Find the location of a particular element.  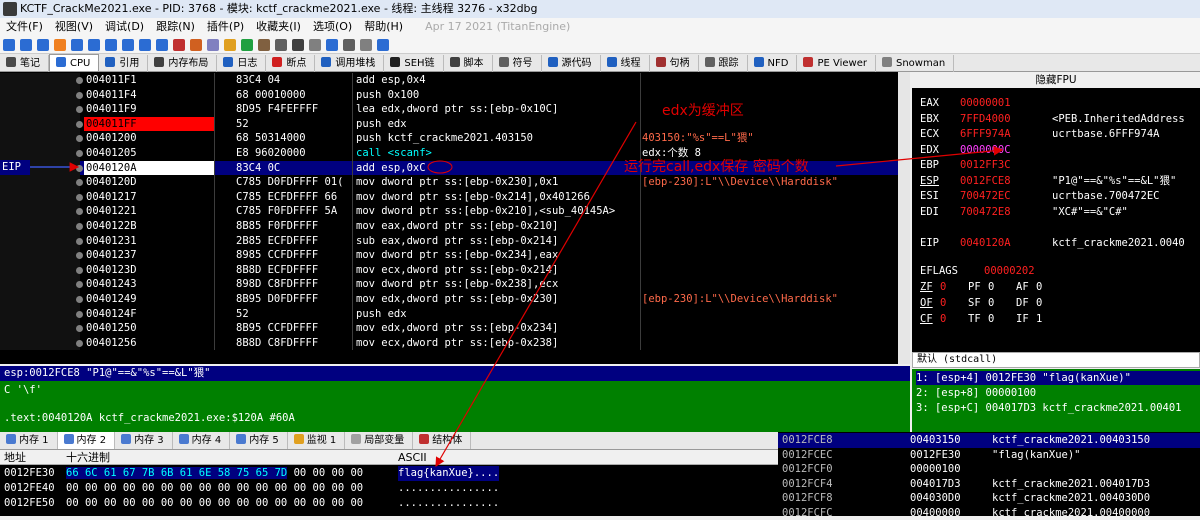

disasm-row: 004011F183C4 04add esp,0x4 is located at coordinates (449, 80).